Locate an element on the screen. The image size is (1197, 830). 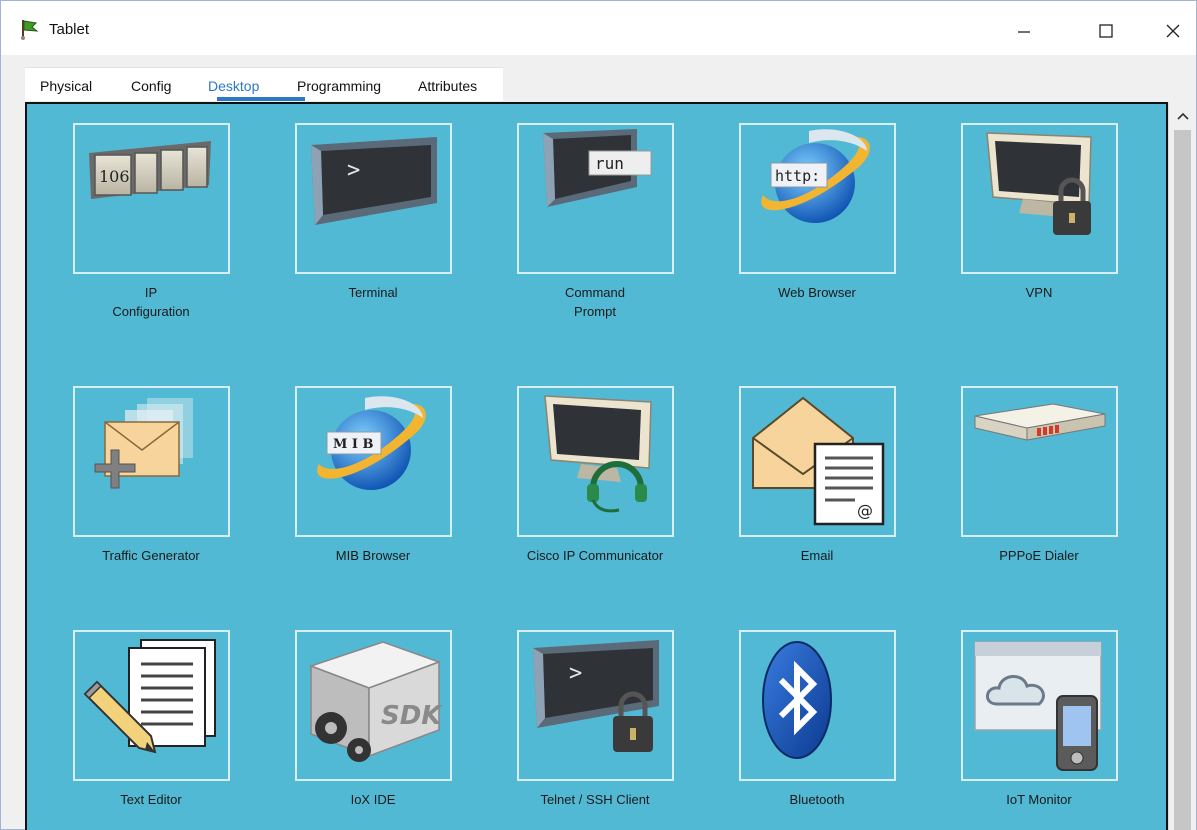
mib-browser-label: MIB Browser is located at coordinates (373, 555).